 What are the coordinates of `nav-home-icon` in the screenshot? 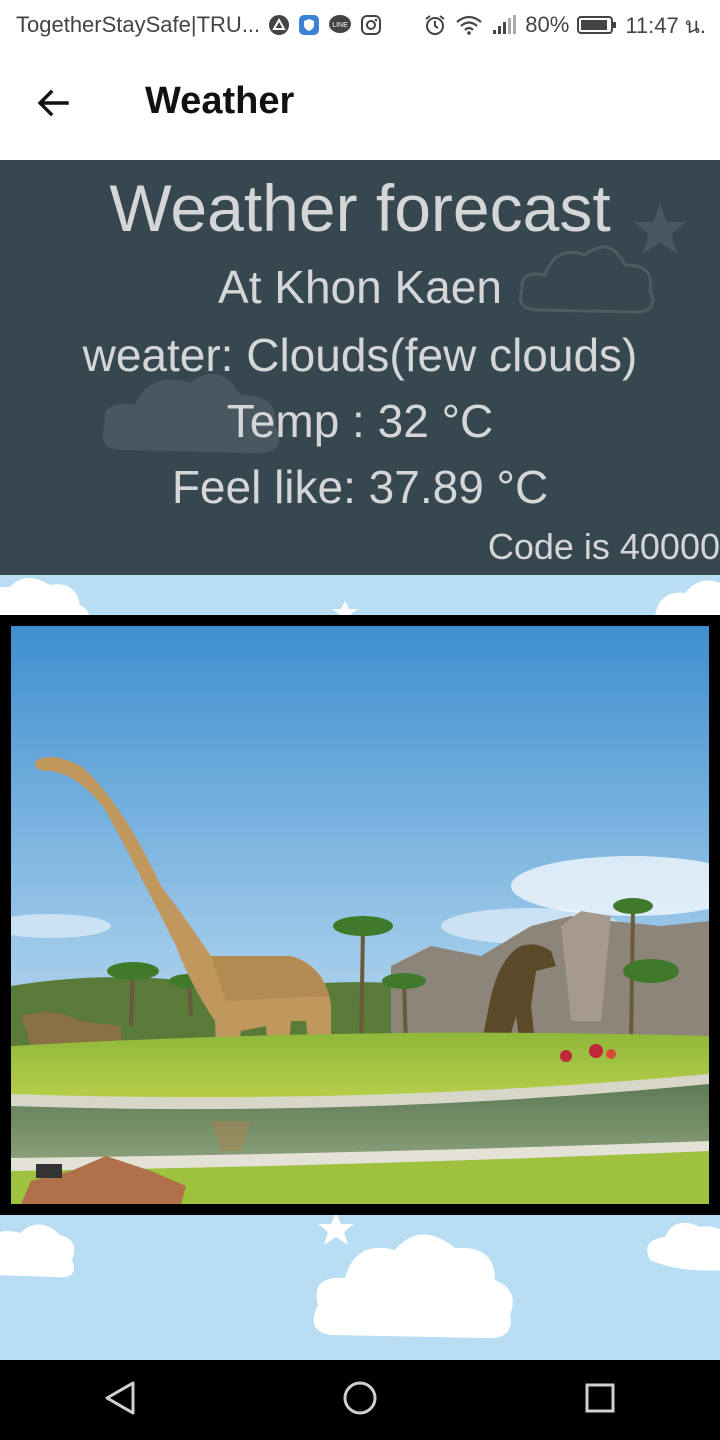 It's located at (360, 1400).